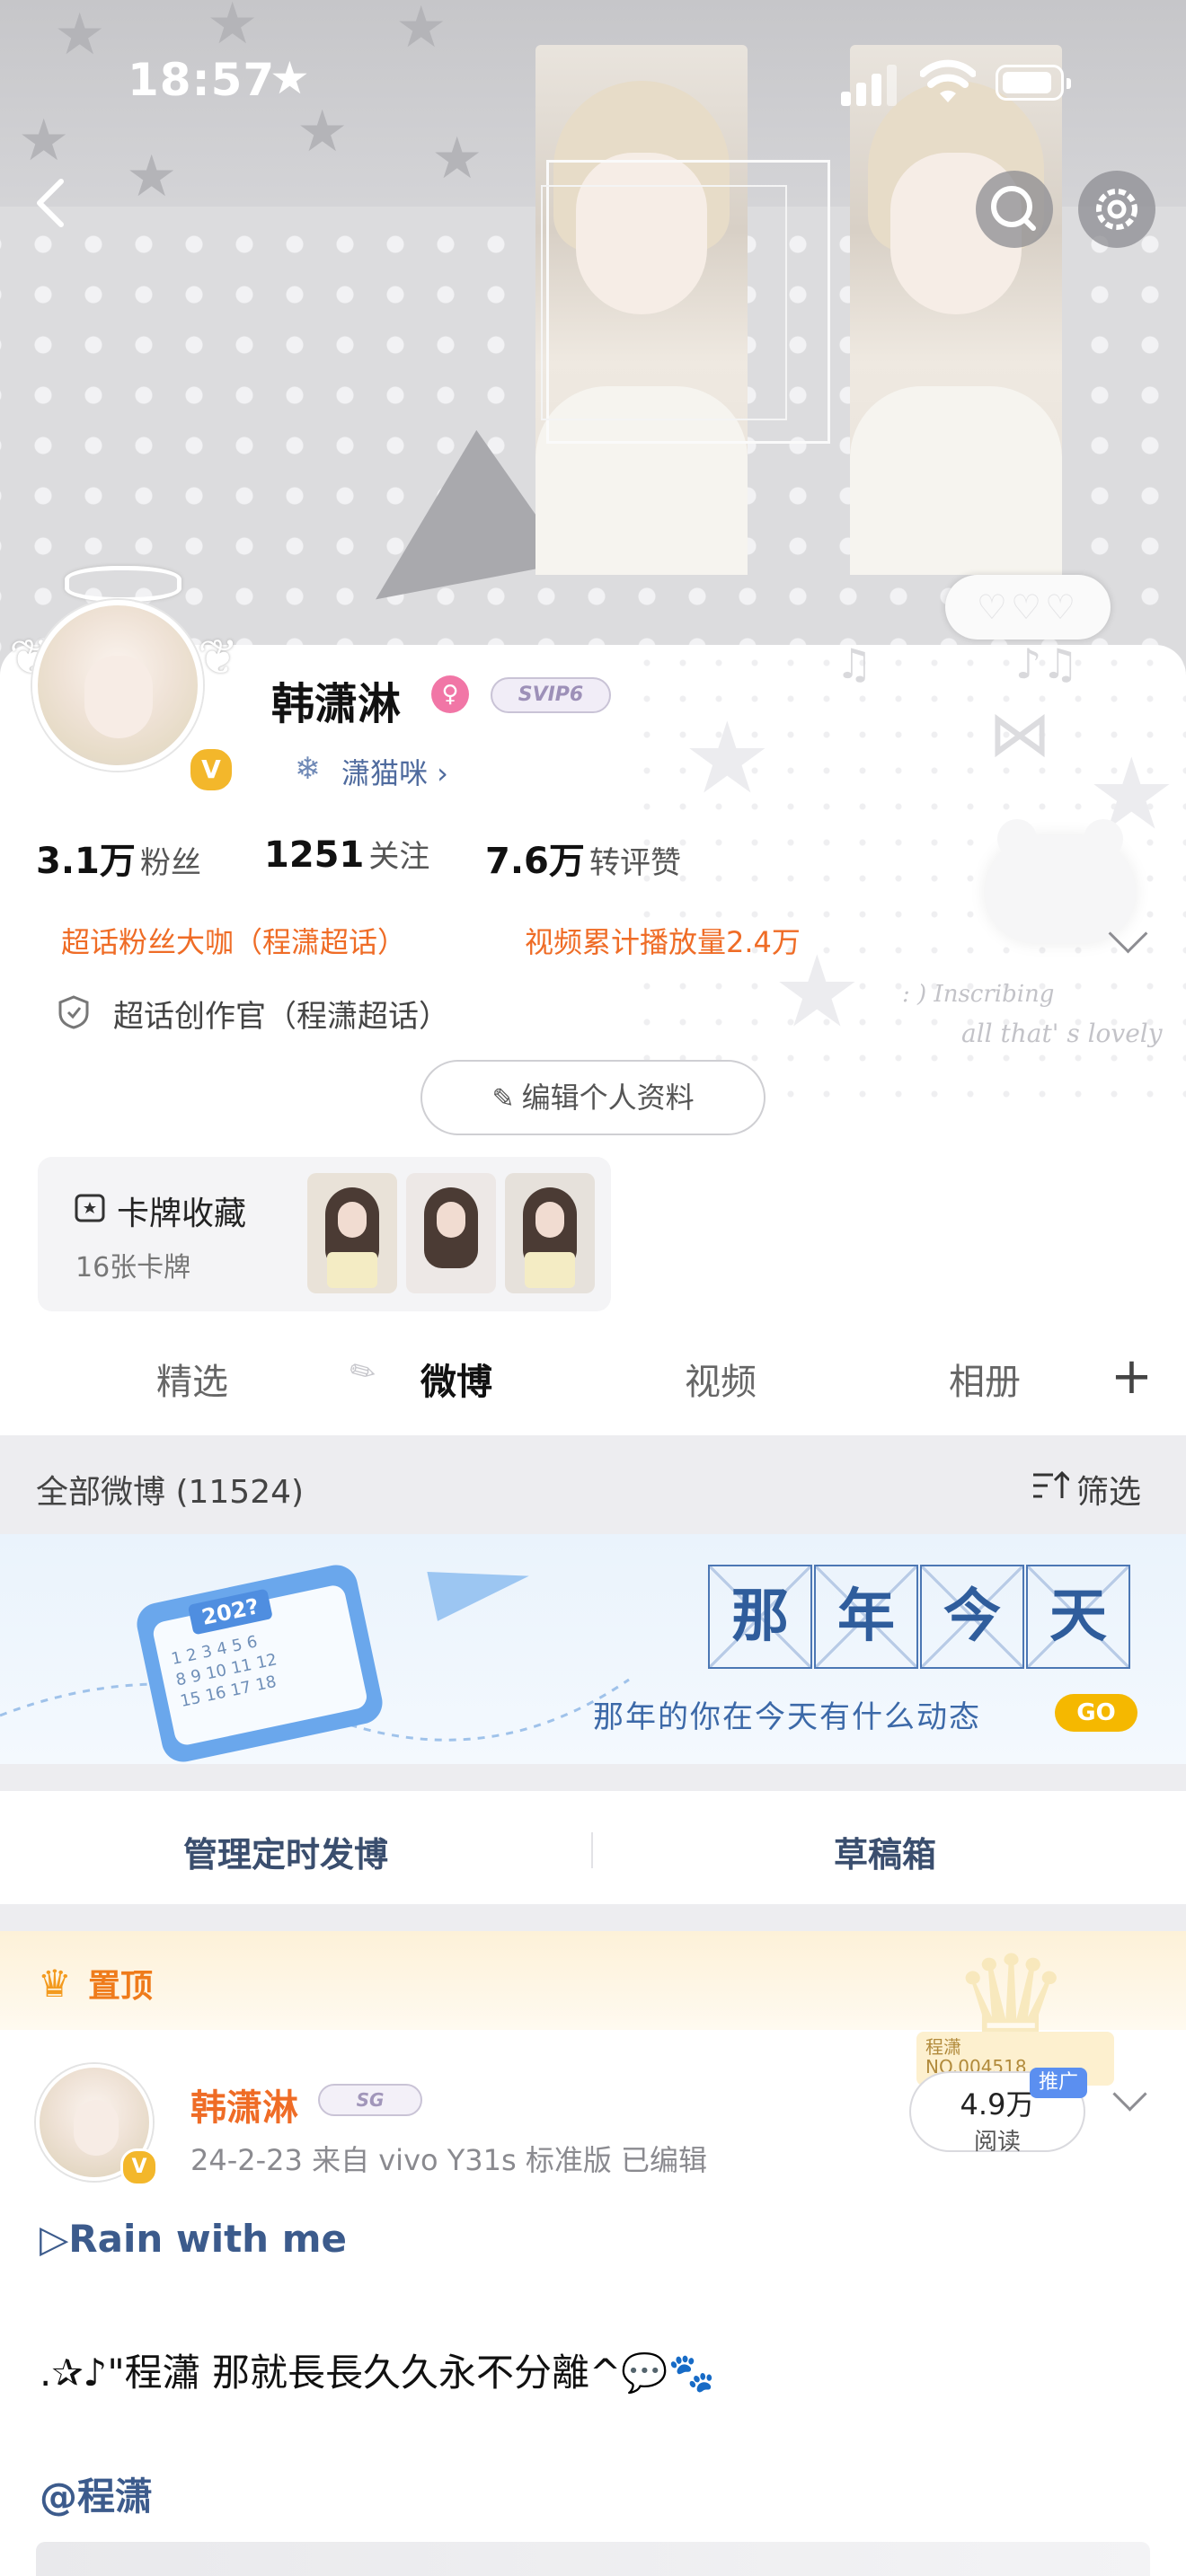  I want to click on memory-title: 那 年 今 天, so click(922, 1618).